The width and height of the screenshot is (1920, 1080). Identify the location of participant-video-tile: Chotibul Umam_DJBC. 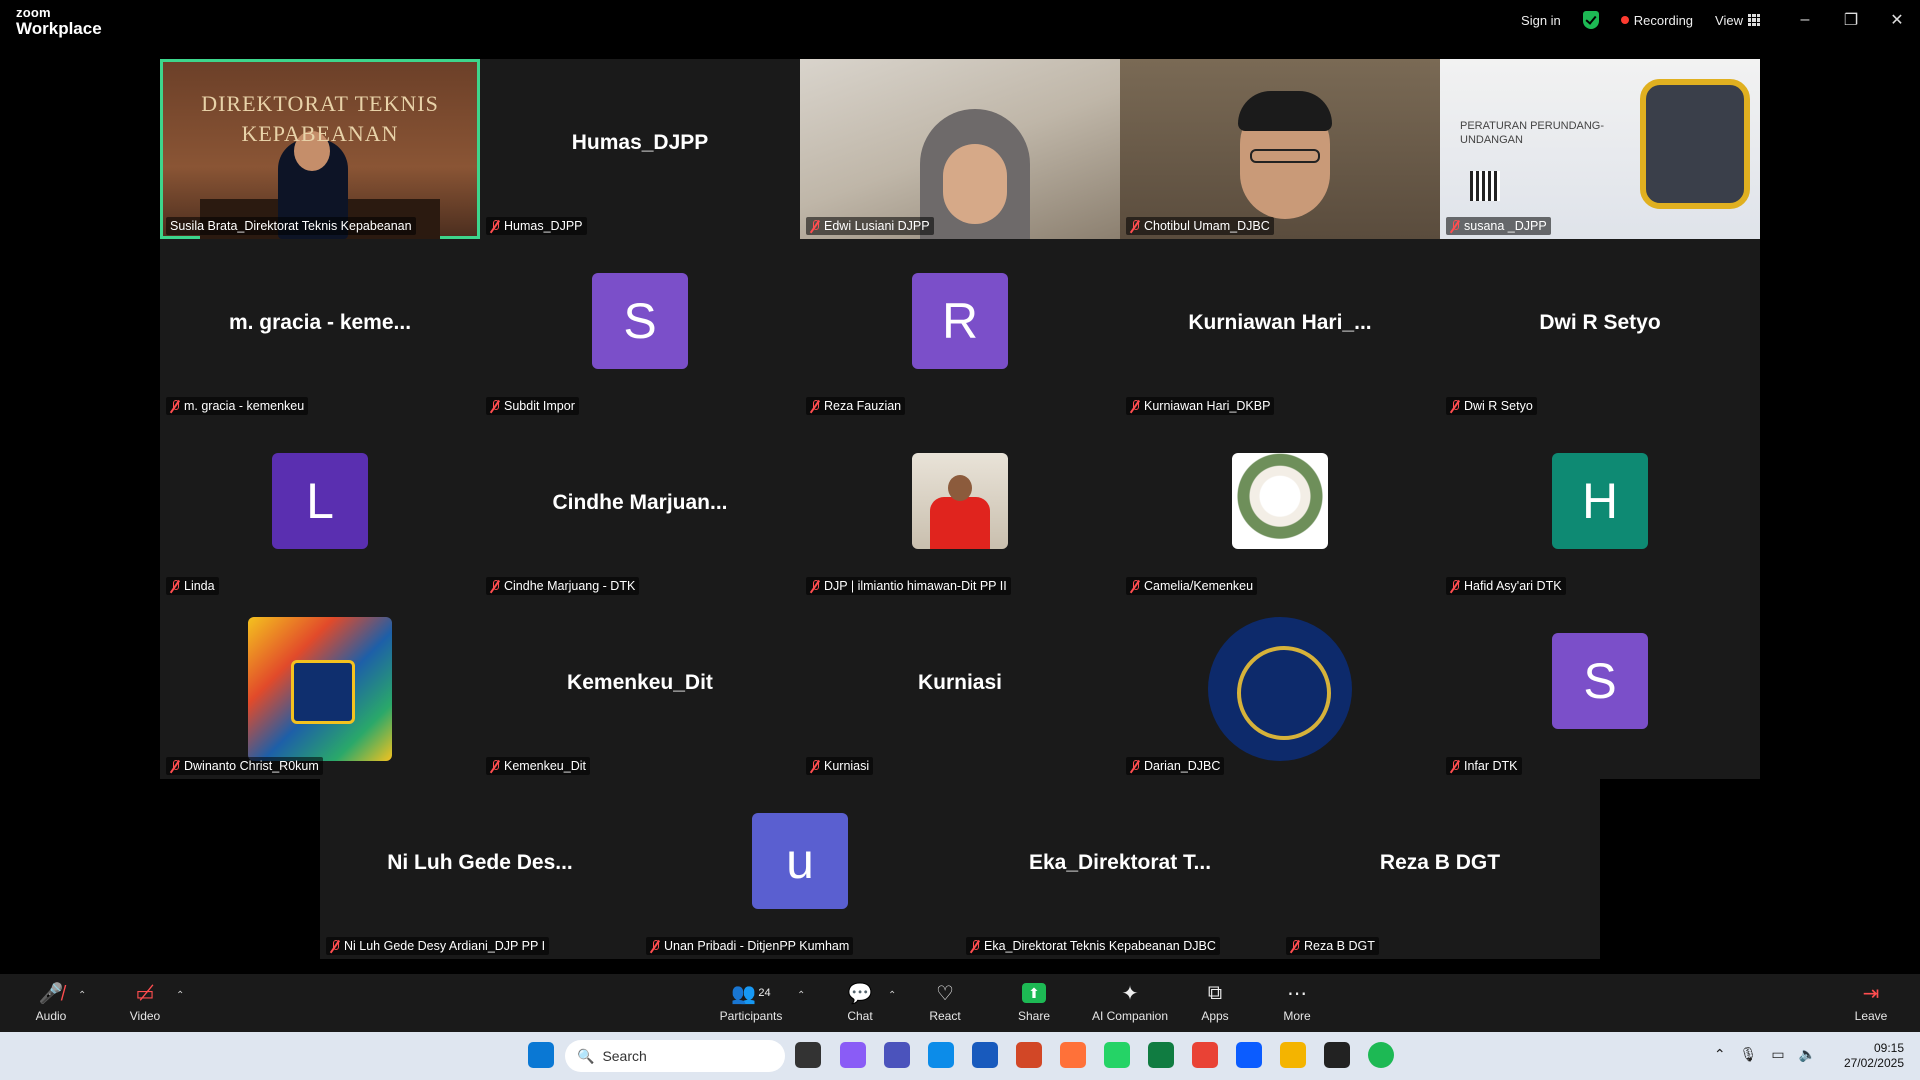
(1280, 149).